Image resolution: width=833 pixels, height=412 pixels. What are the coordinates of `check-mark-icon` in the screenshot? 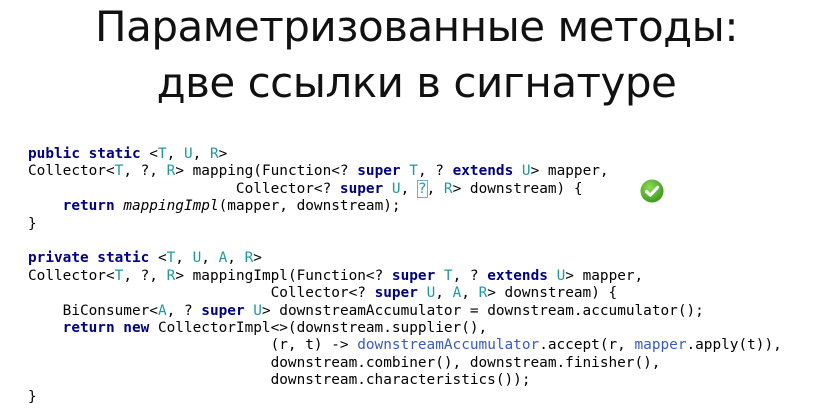 It's located at (652, 191).